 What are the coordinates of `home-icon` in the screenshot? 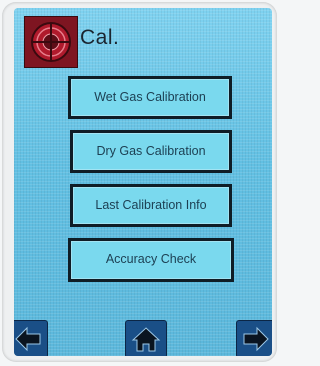 It's located at (146, 339).